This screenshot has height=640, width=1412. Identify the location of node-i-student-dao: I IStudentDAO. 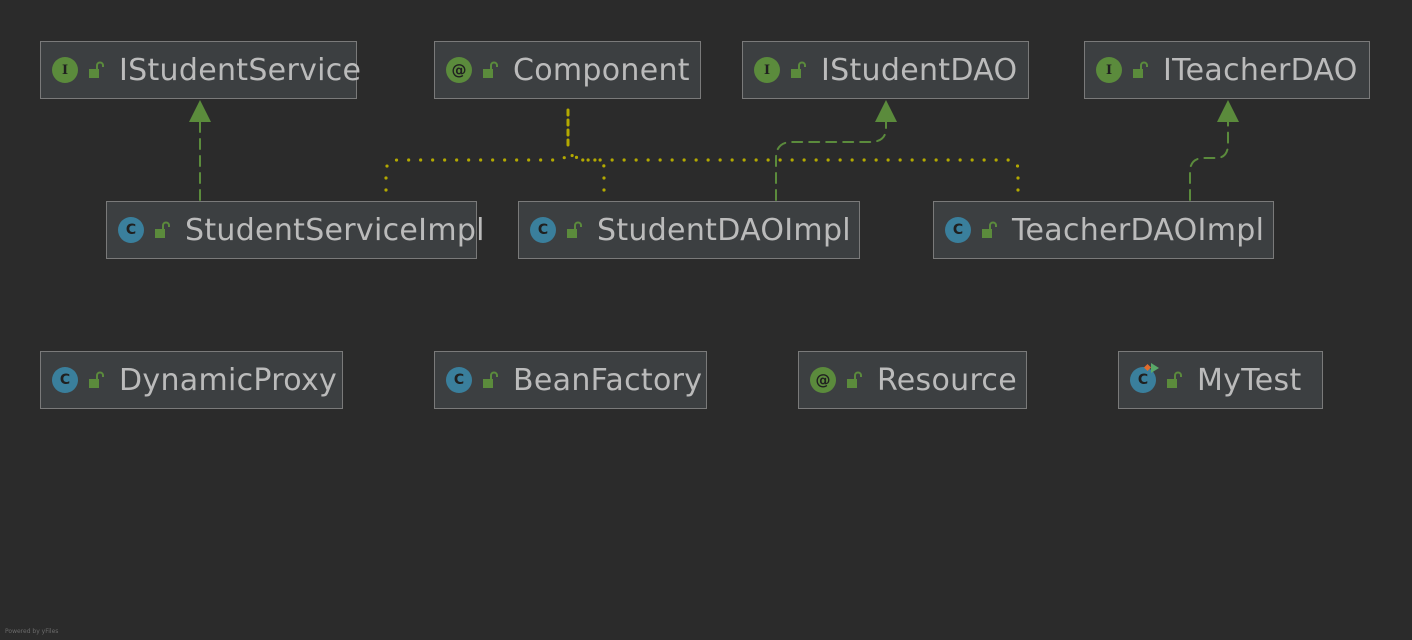
(885, 70).